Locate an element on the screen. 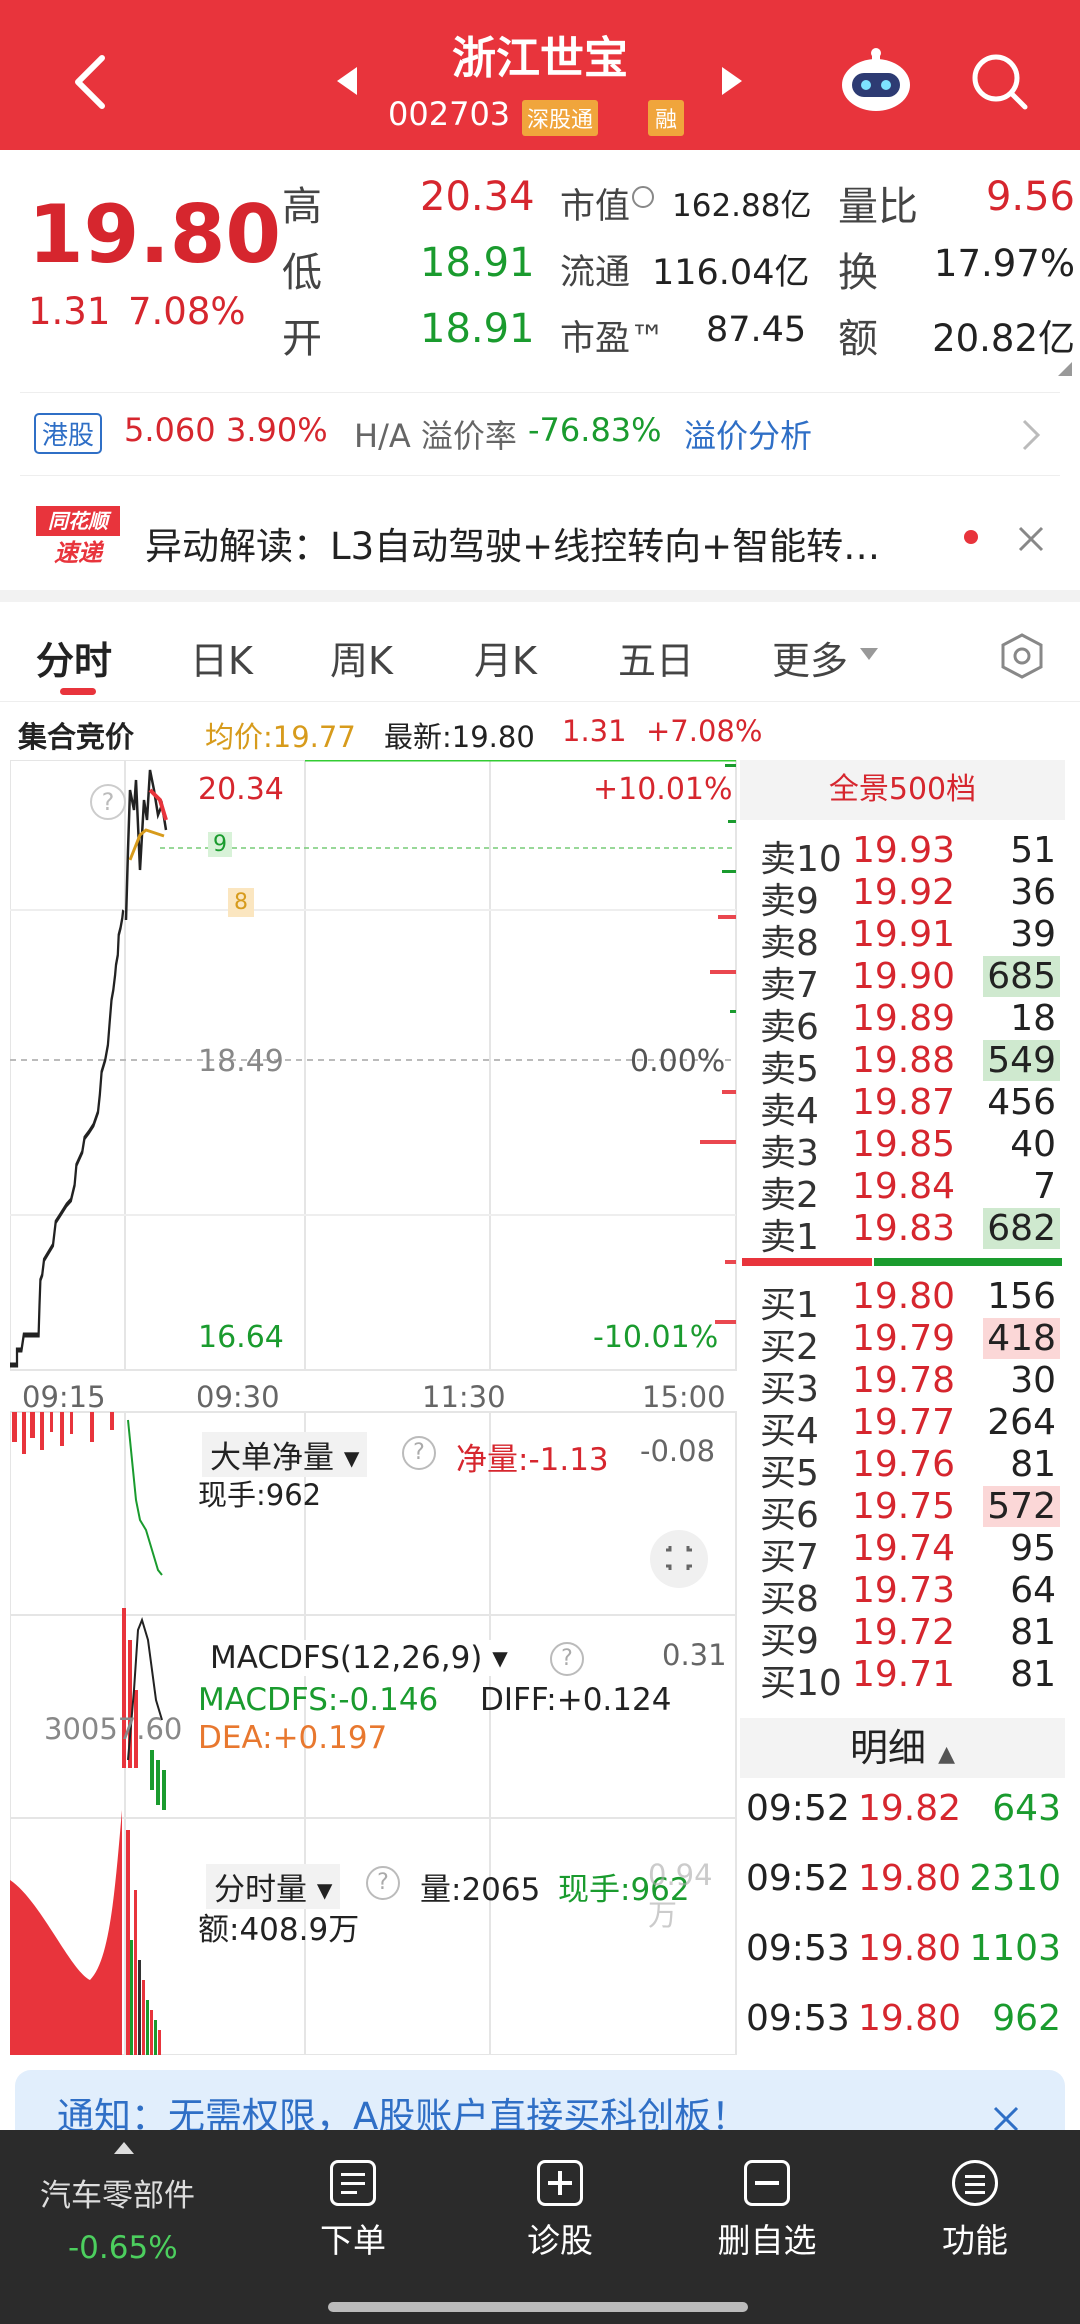  remove-watchlist-button: 删自选 is located at coordinates (767, 2206).